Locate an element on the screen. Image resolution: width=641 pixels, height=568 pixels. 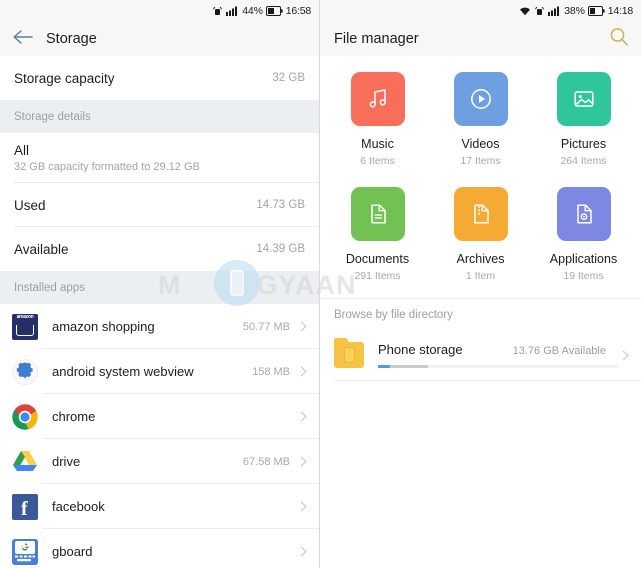
battery-percent-label: 38% is located at coordinates (574, 11).